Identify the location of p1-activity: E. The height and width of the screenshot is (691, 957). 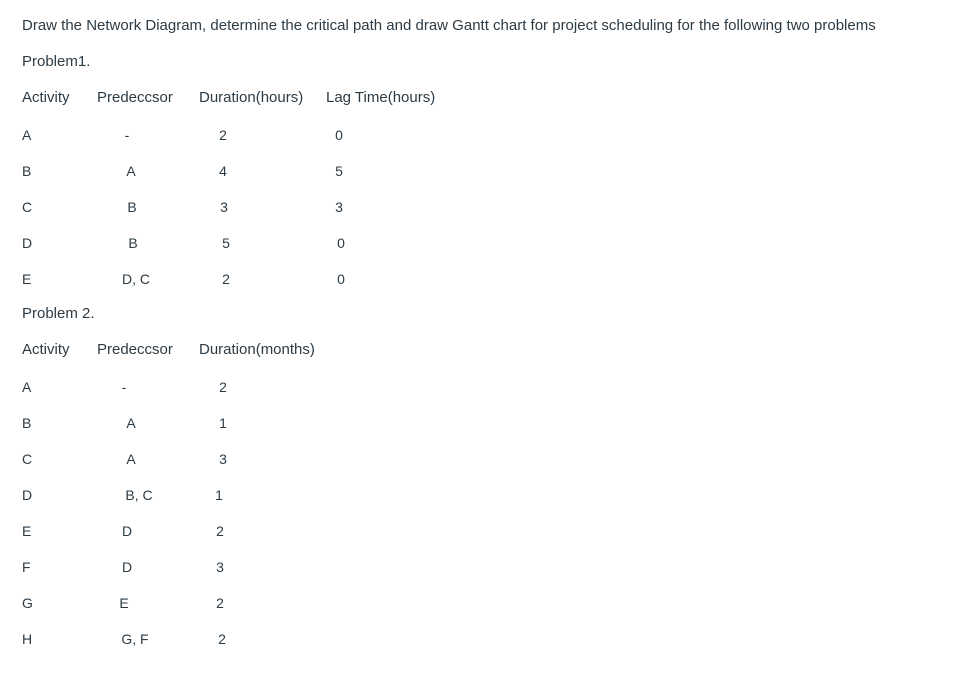
(27, 279).